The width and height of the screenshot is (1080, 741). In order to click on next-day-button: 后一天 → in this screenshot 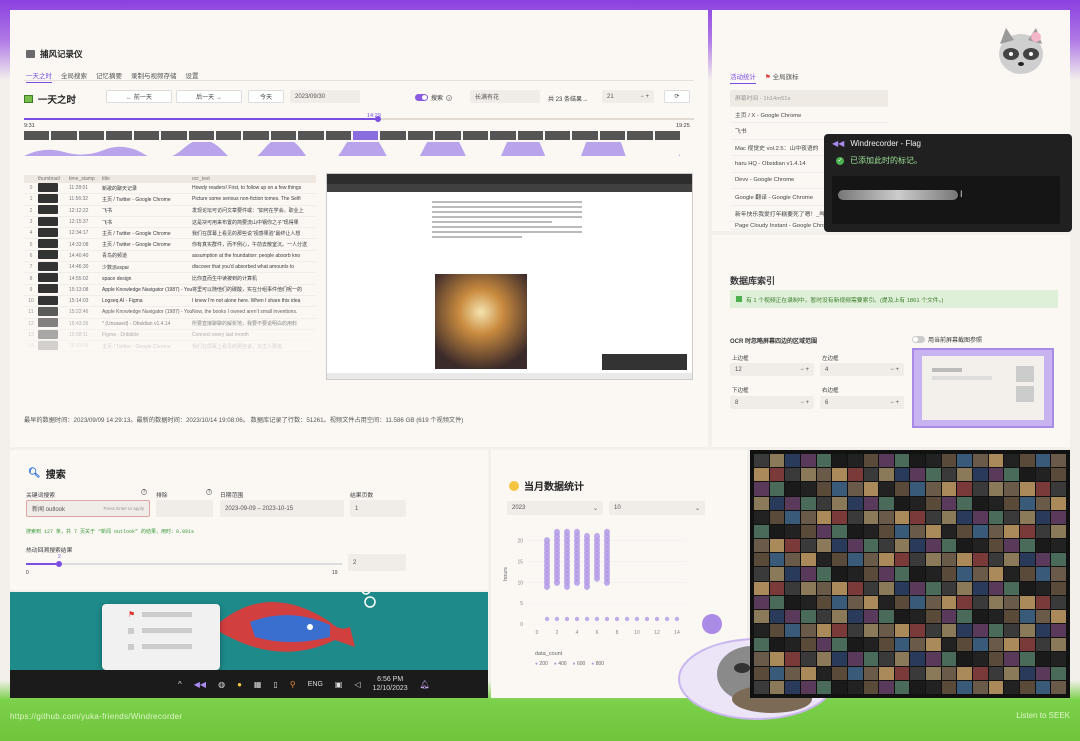, I will do `click(209, 96)`.